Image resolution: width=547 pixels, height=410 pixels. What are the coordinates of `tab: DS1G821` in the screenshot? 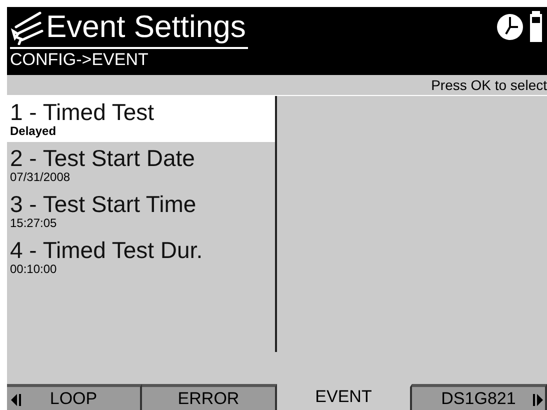 It's located at (479, 397).